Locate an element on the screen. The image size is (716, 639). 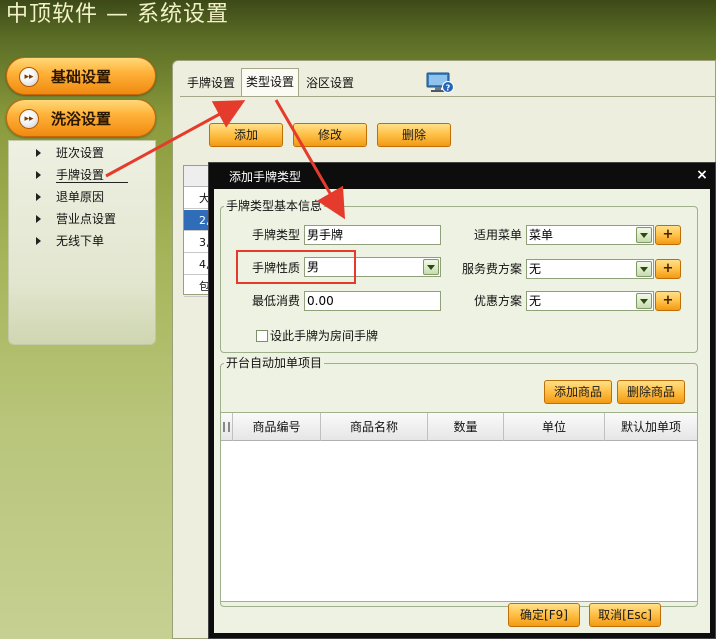
row-selector-column is located at coordinates (227, 427).